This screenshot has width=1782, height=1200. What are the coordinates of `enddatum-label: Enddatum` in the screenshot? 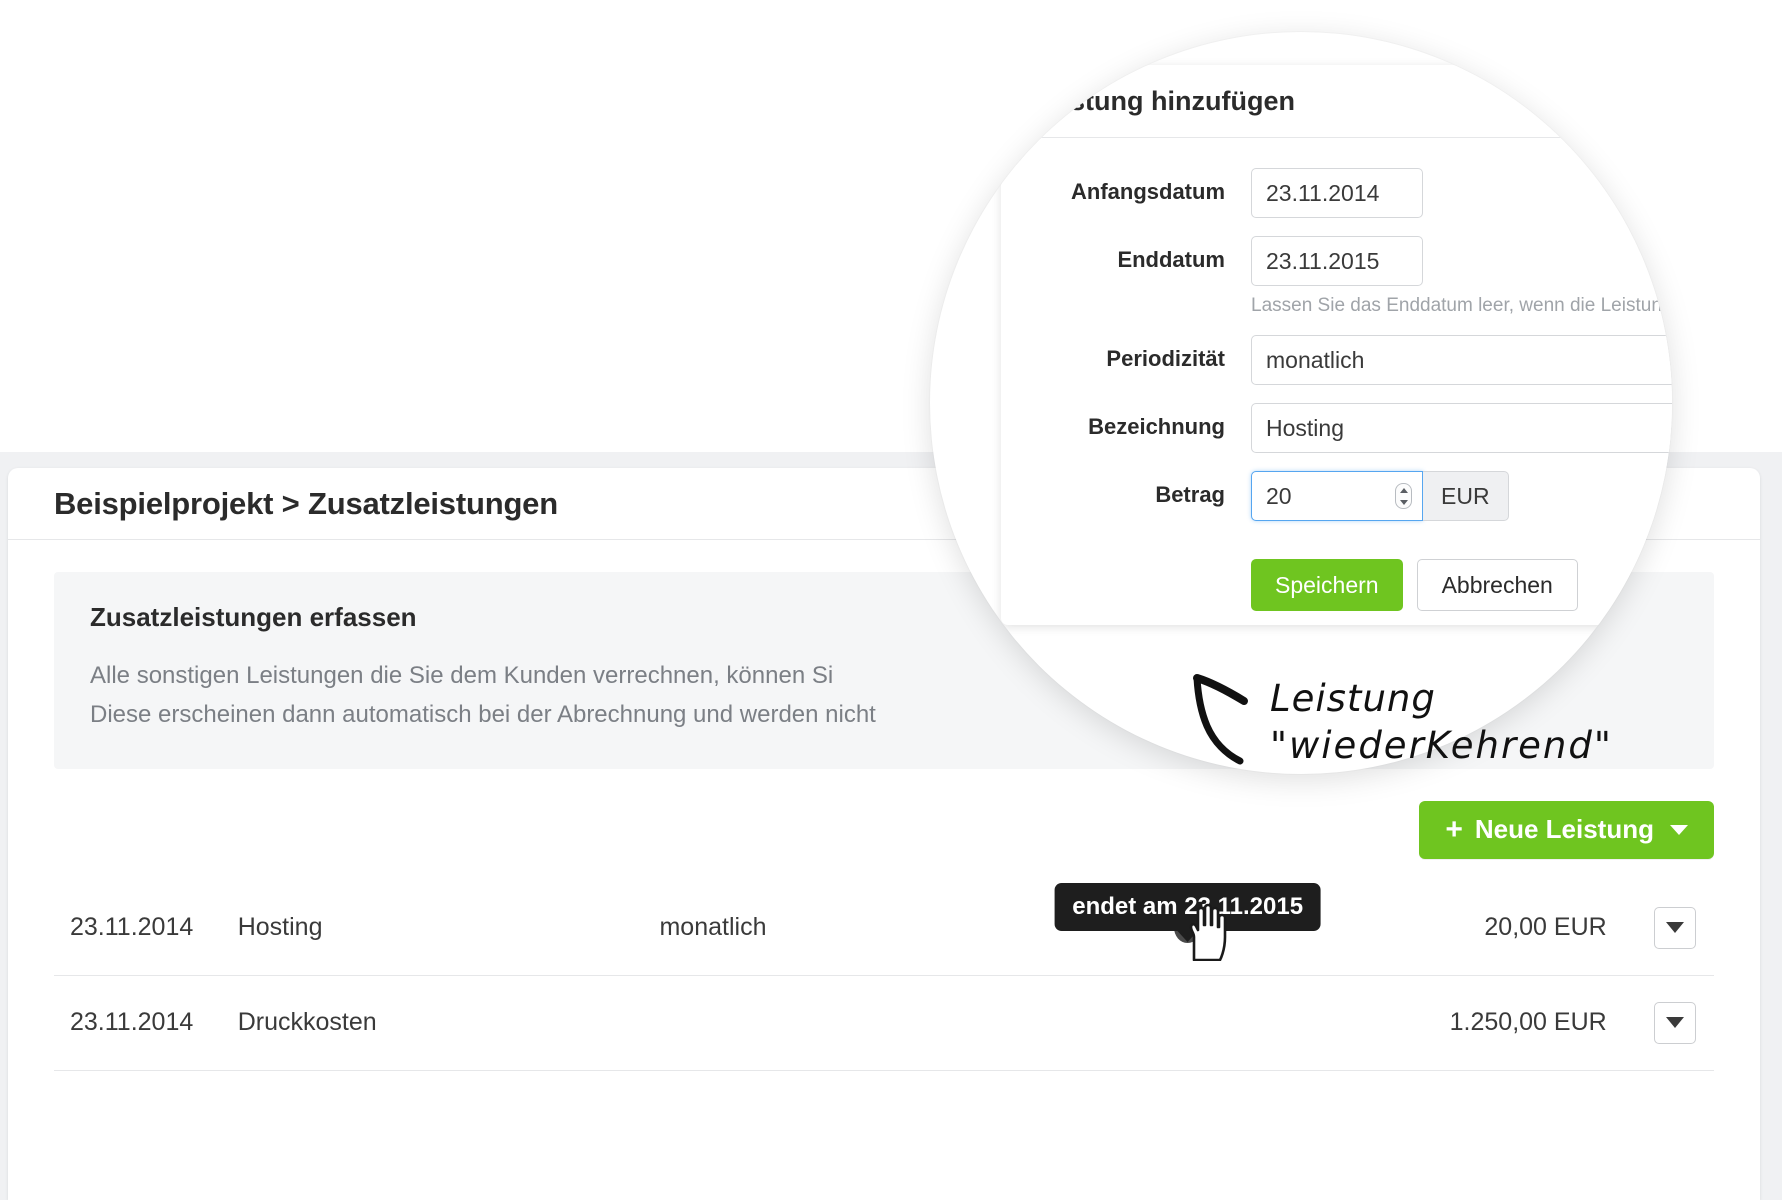 It's located at (1171, 259).